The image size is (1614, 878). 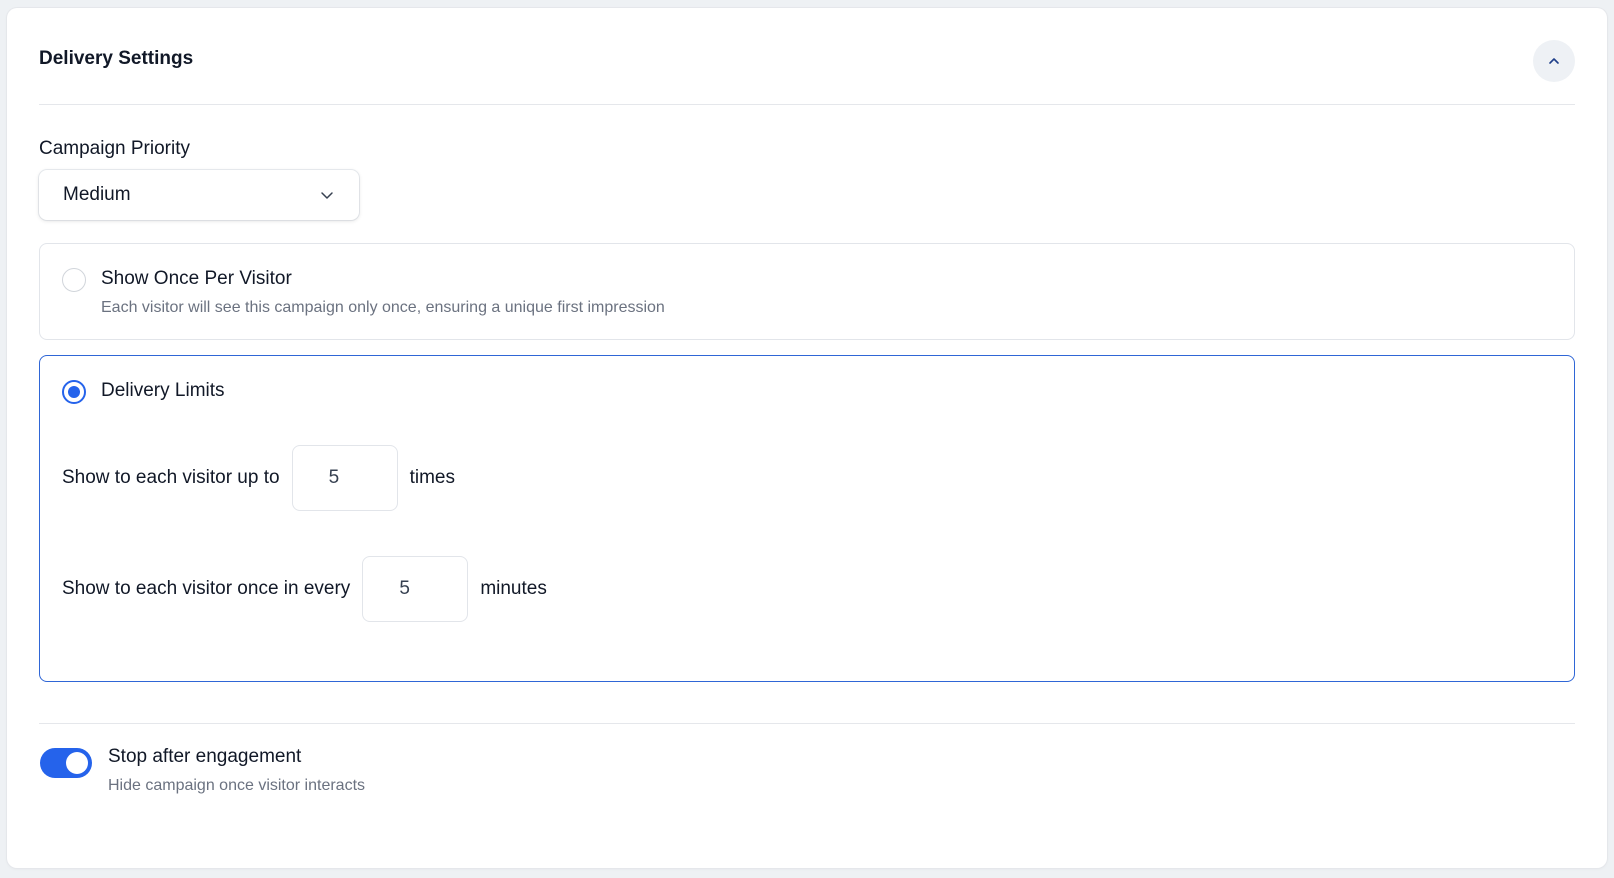 What do you see at coordinates (97, 194) in the screenshot?
I see `campaign-priority-value: Medium` at bounding box center [97, 194].